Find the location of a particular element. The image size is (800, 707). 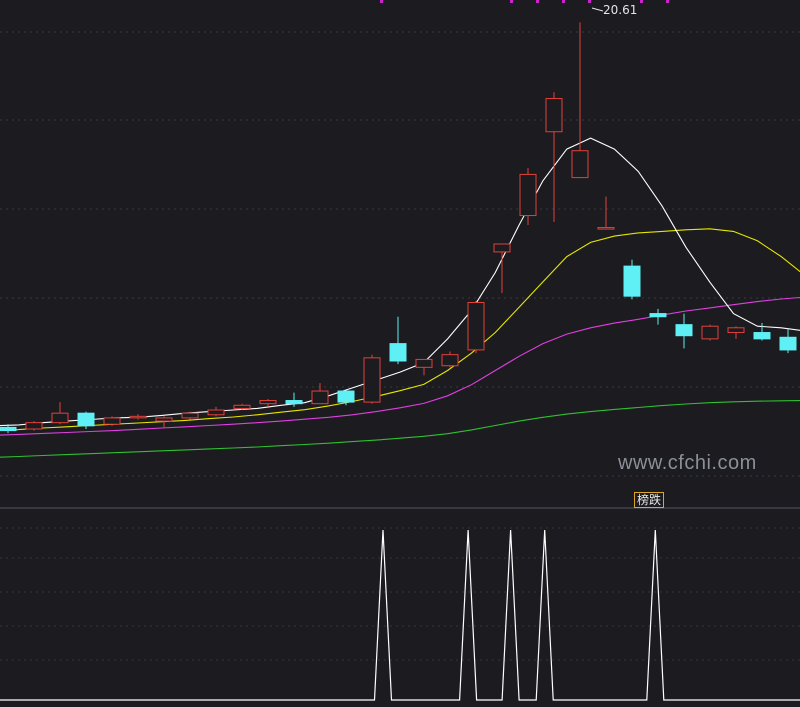

peak-price-label: 20.61 is located at coordinates (620, 10).